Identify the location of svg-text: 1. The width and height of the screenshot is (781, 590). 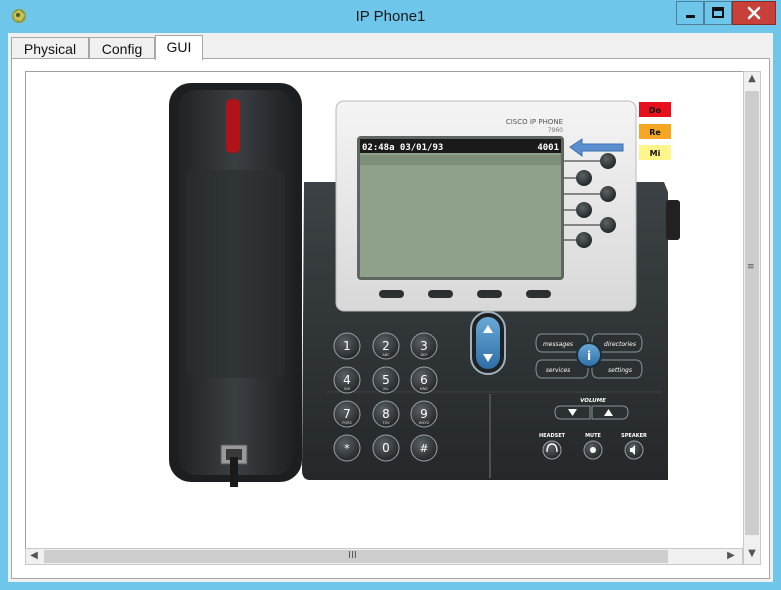
(347, 346).